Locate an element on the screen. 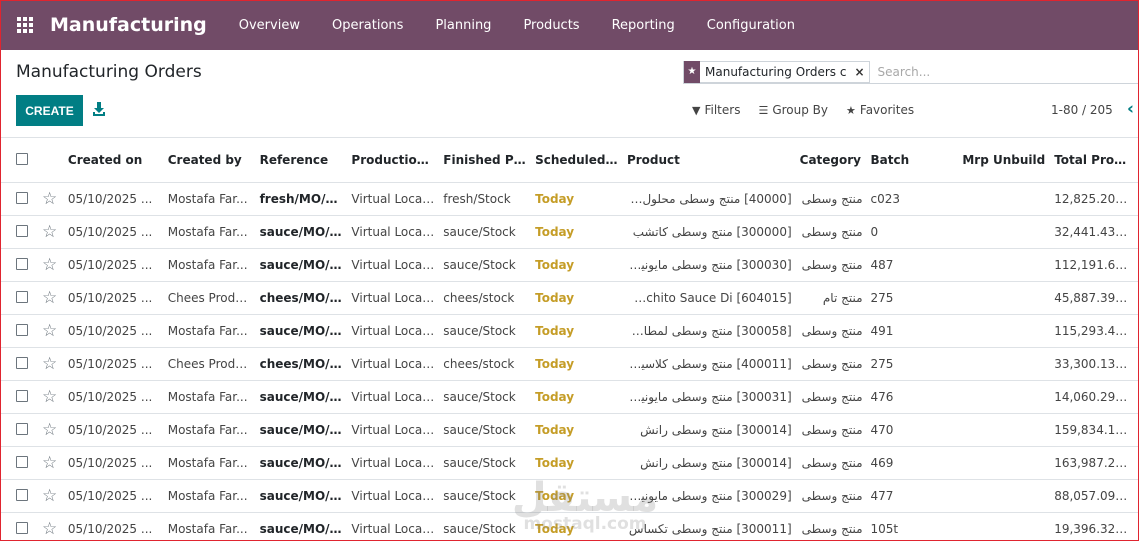 This screenshot has height=541, width=1139. download-icon is located at coordinates (99, 109).